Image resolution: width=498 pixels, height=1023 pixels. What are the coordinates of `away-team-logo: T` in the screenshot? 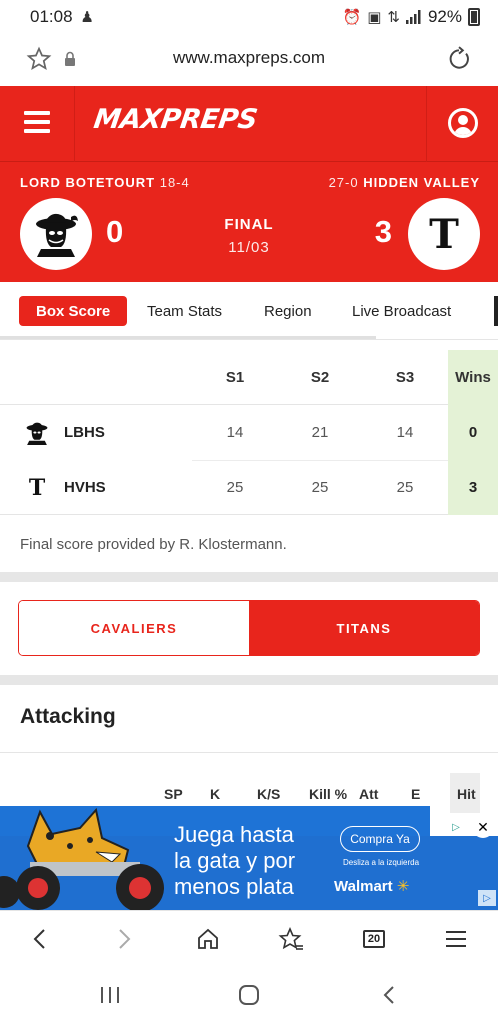 It's located at (444, 234).